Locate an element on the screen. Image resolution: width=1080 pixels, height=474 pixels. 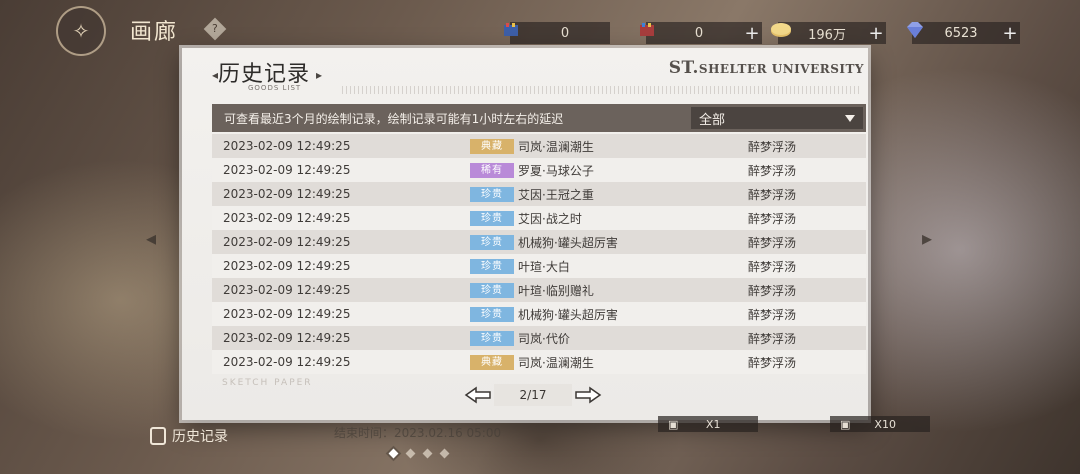
record-row: 2023-02-09 12:49:25 珍贵 叶瑄·临别赠礼 醉梦浮汤 is located at coordinates (539, 290).